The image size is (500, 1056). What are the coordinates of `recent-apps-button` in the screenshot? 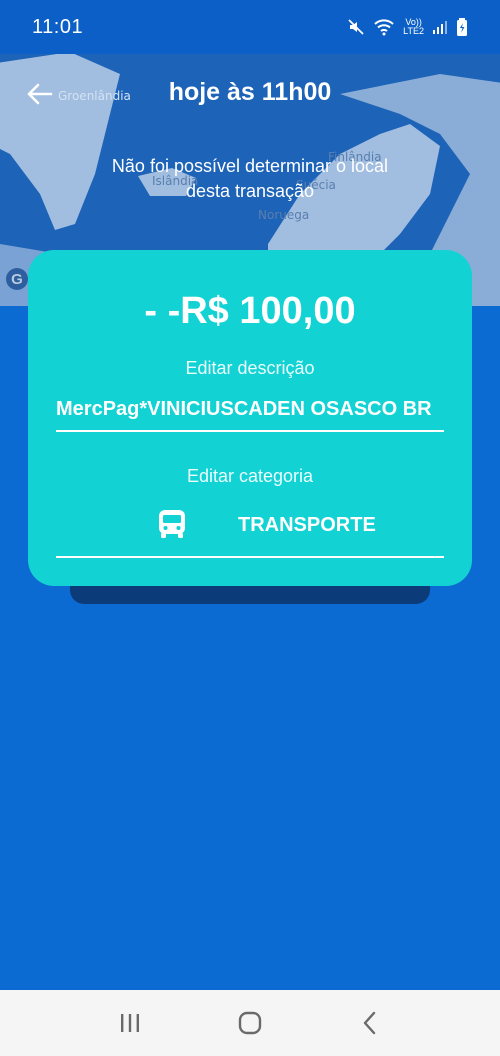 It's located at (130, 1023).